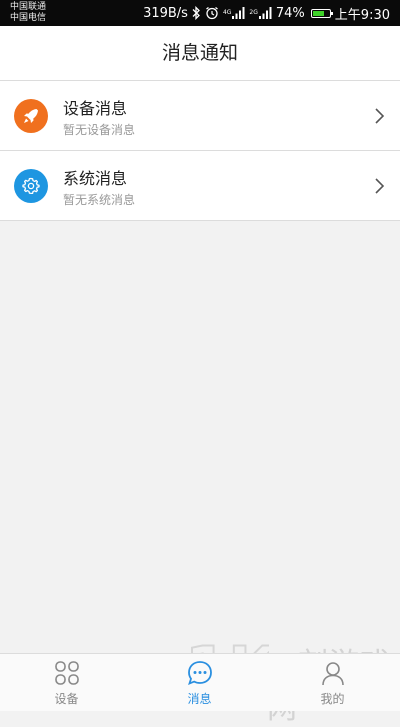  I want to click on system-messages-subtitle: 暂无系统消息, so click(99, 200).